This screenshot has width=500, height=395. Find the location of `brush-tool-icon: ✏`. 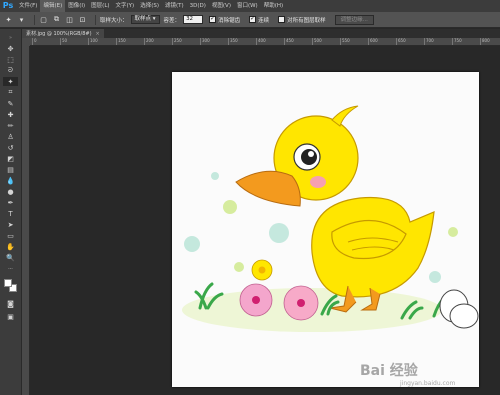

brush-tool-icon: ✏ is located at coordinates (10, 125).